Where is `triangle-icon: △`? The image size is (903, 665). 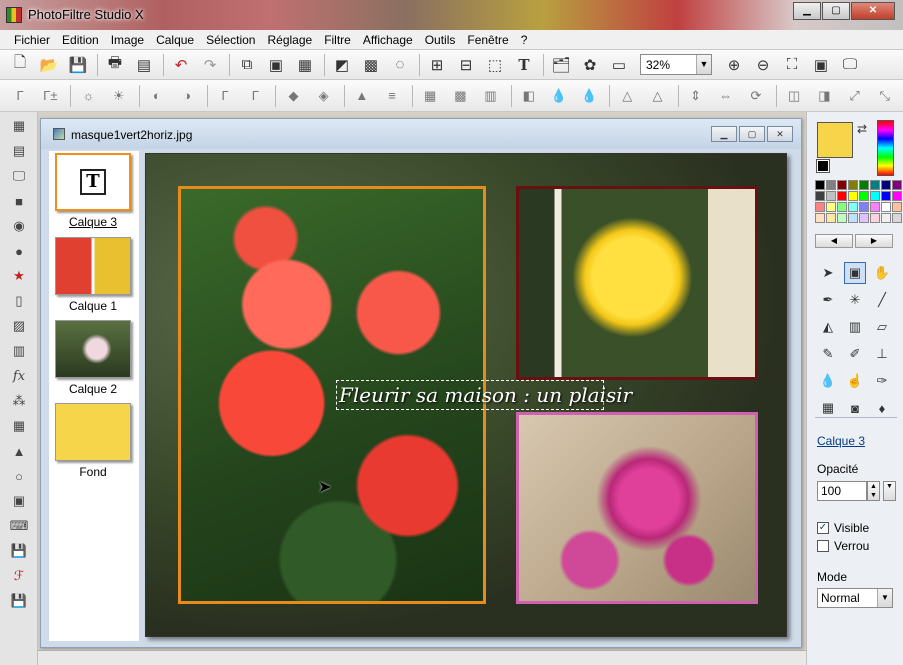 triangle-icon: △ is located at coordinates (627, 96).